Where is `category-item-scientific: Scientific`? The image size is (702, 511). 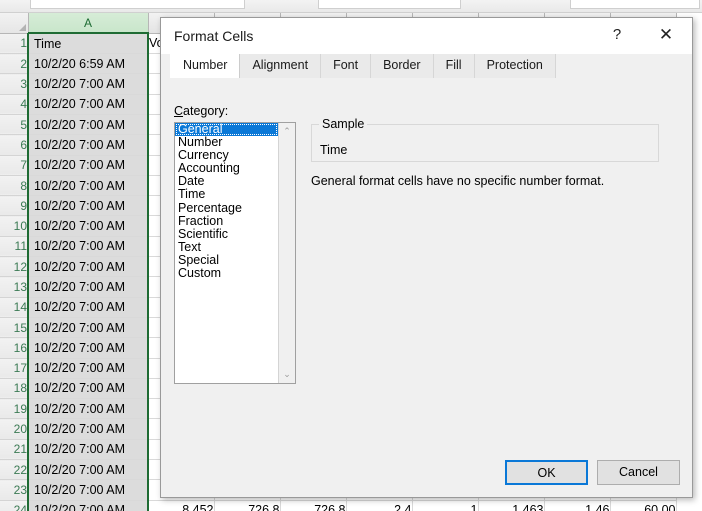 category-item-scientific: Scientific is located at coordinates (226, 234).